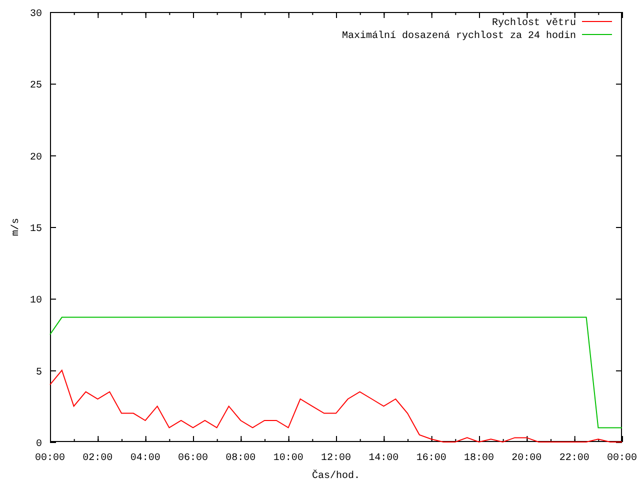  I want to click on x-tick-label: 18:00, so click(479, 458).